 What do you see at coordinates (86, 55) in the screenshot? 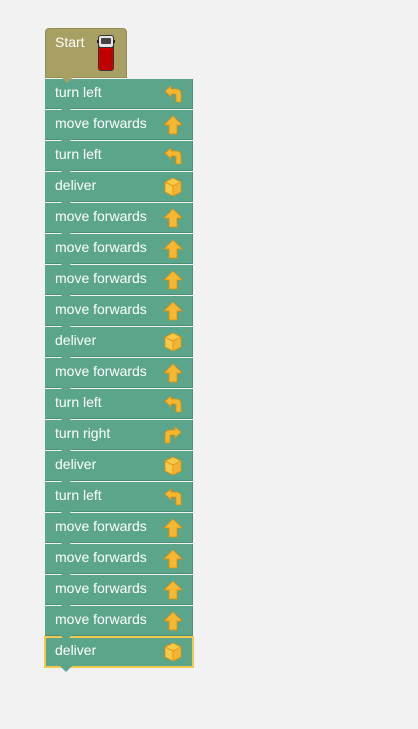
I see `start-block: Start` at bounding box center [86, 55].